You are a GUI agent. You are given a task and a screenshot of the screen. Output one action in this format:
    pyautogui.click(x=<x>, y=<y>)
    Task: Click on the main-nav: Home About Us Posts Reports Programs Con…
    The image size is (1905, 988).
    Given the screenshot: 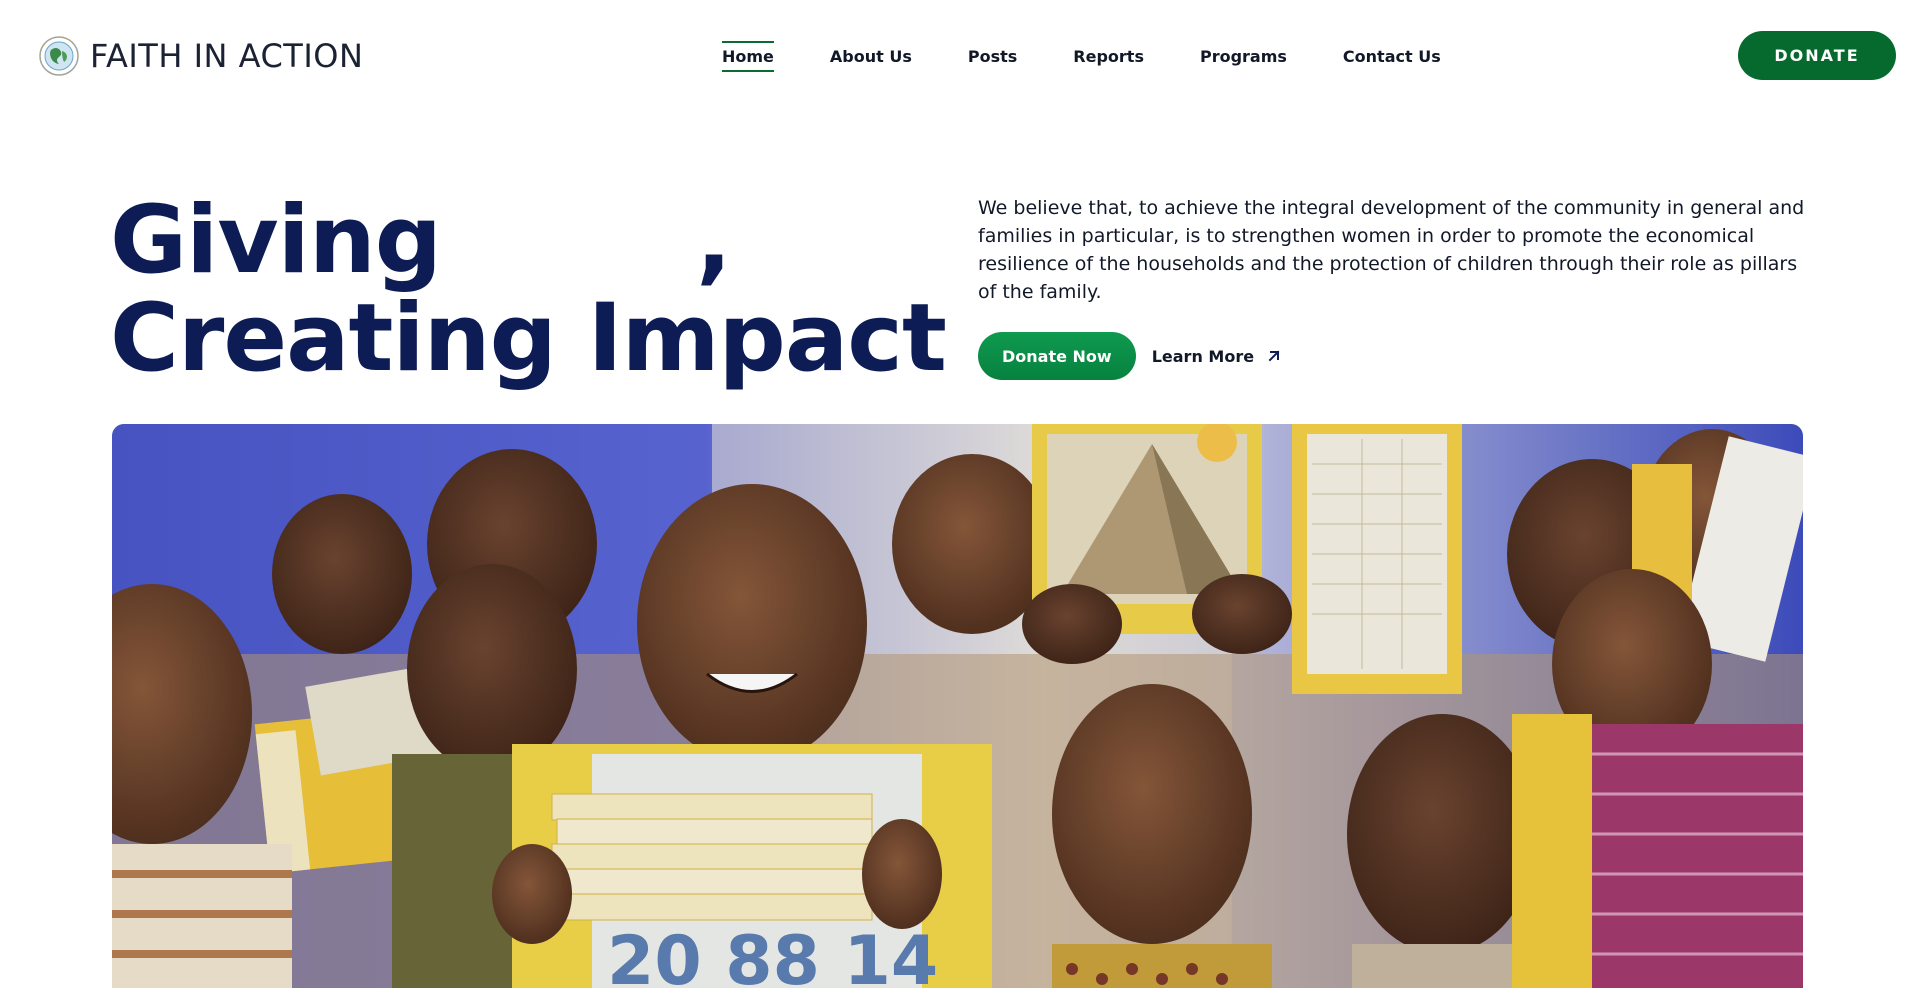 What is the action you would take?
    pyautogui.click(x=1109, y=56)
    